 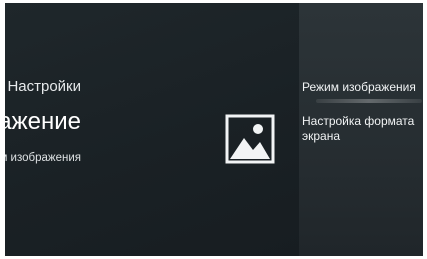 I want to click on section-title: Изображение, so click(x=43, y=121).